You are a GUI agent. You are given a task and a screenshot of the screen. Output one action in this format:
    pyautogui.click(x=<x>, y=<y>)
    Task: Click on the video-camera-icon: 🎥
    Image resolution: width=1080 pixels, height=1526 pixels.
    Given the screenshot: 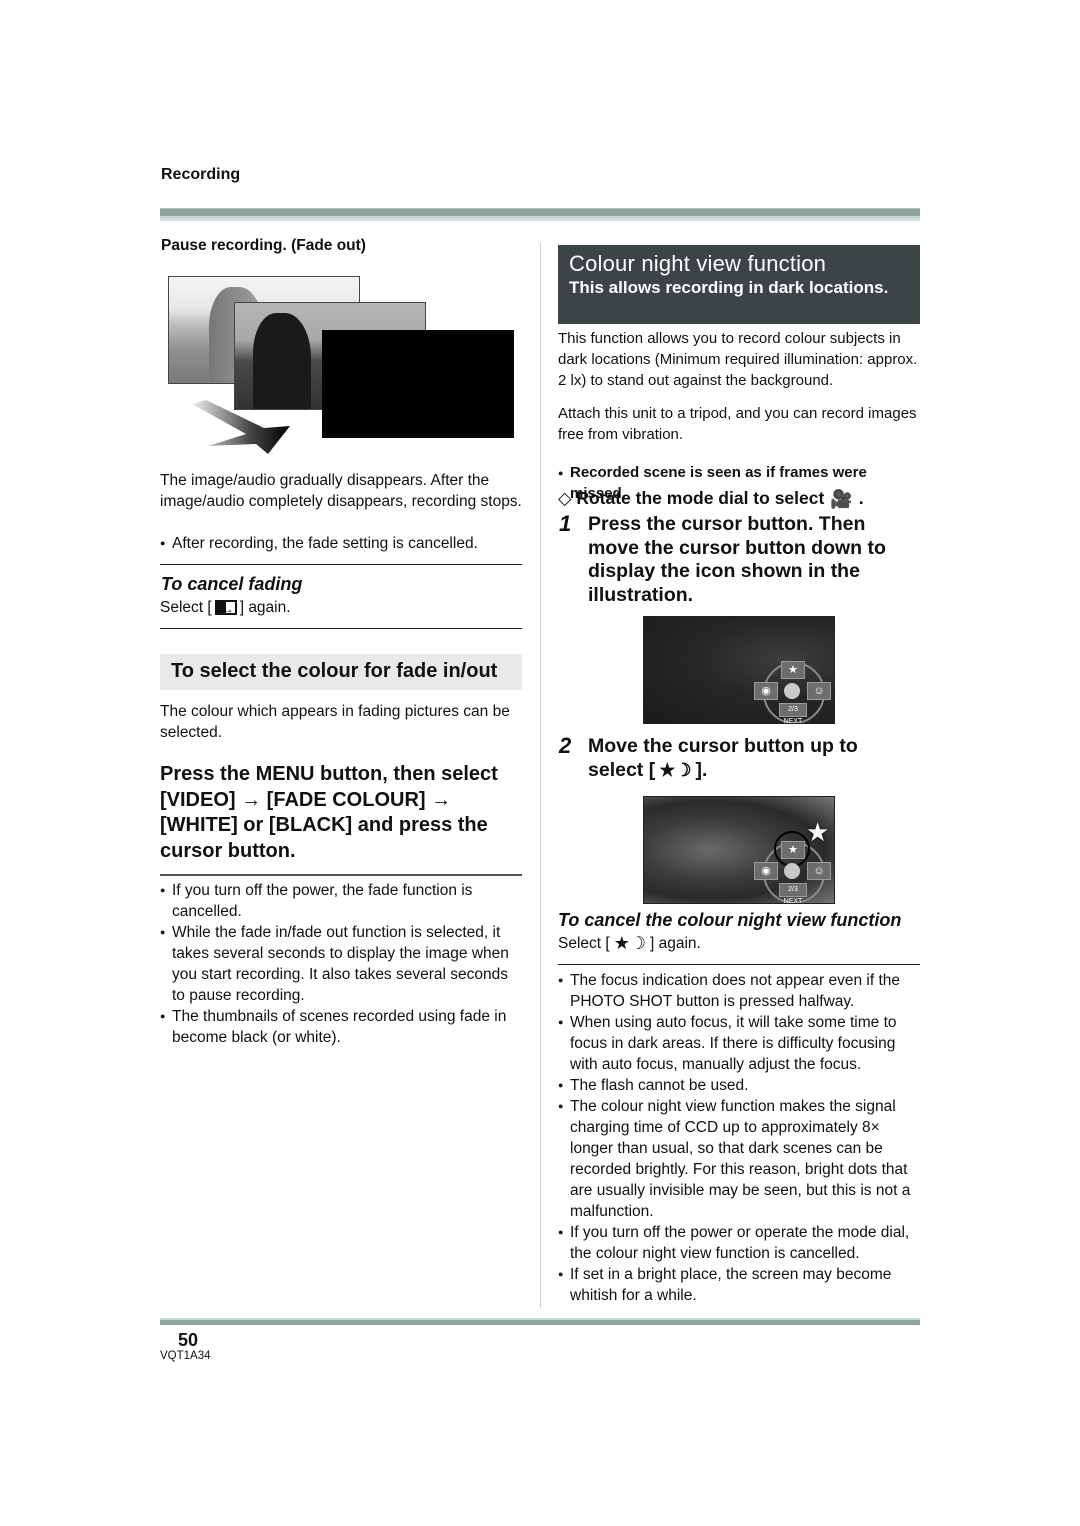 What is the action you would take?
    pyautogui.click(x=841, y=498)
    